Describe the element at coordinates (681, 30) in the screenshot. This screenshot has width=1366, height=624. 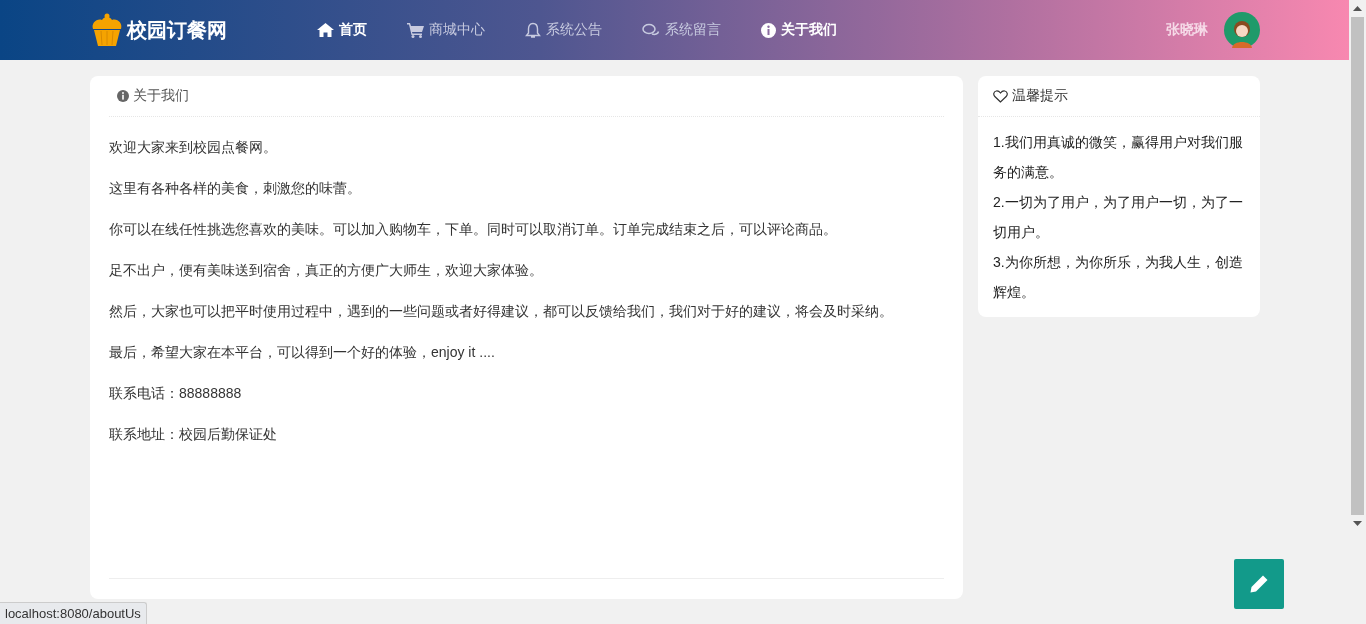
I see `nav-link: 系统留言` at that location.